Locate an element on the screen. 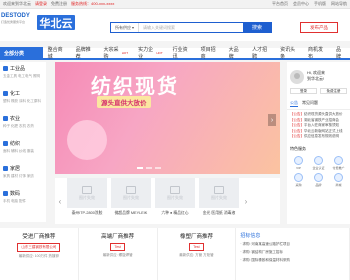 The image size is (350, 280). greeting-text-2: 到华北云! is located at coordinates (316, 78).